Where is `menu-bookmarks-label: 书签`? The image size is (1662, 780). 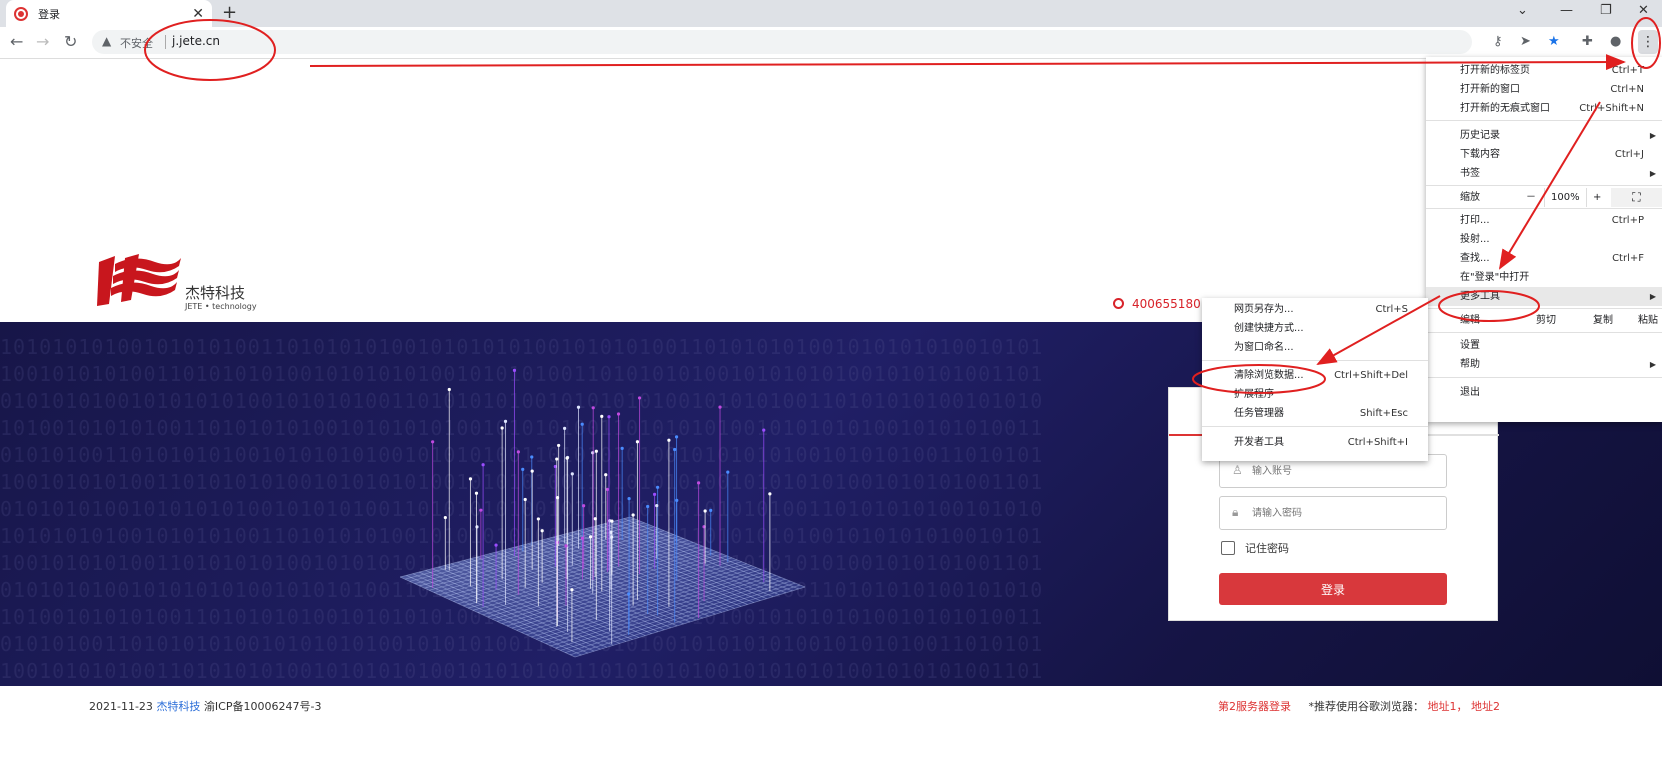 menu-bookmarks-label: 书签 is located at coordinates (1470, 173).